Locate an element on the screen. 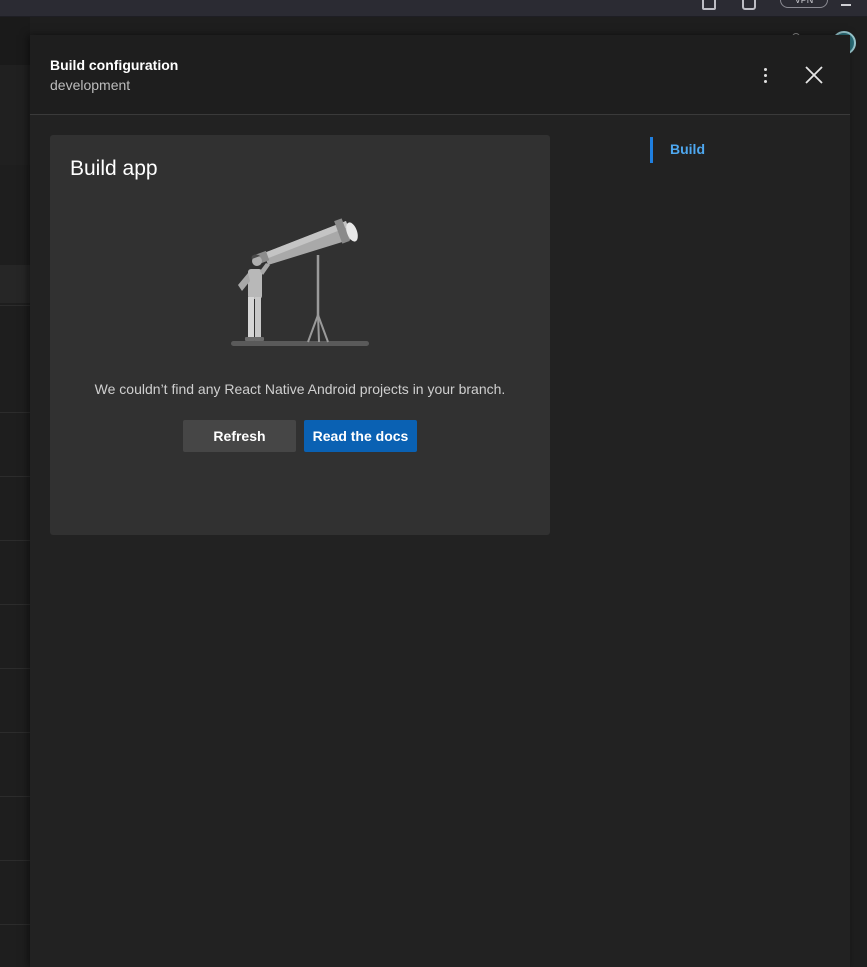  panel-header: Build configuration development is located at coordinates (440, 75).